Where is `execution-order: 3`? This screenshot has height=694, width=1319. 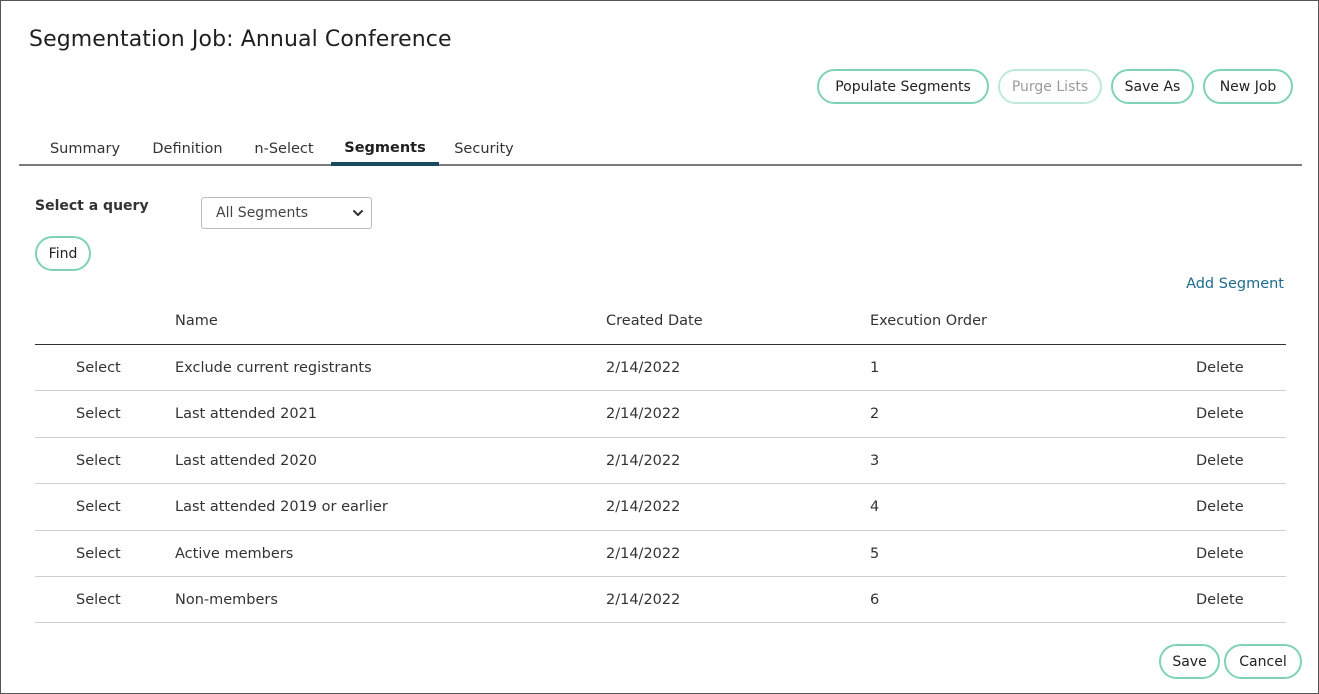
execution-order: 3 is located at coordinates (875, 460).